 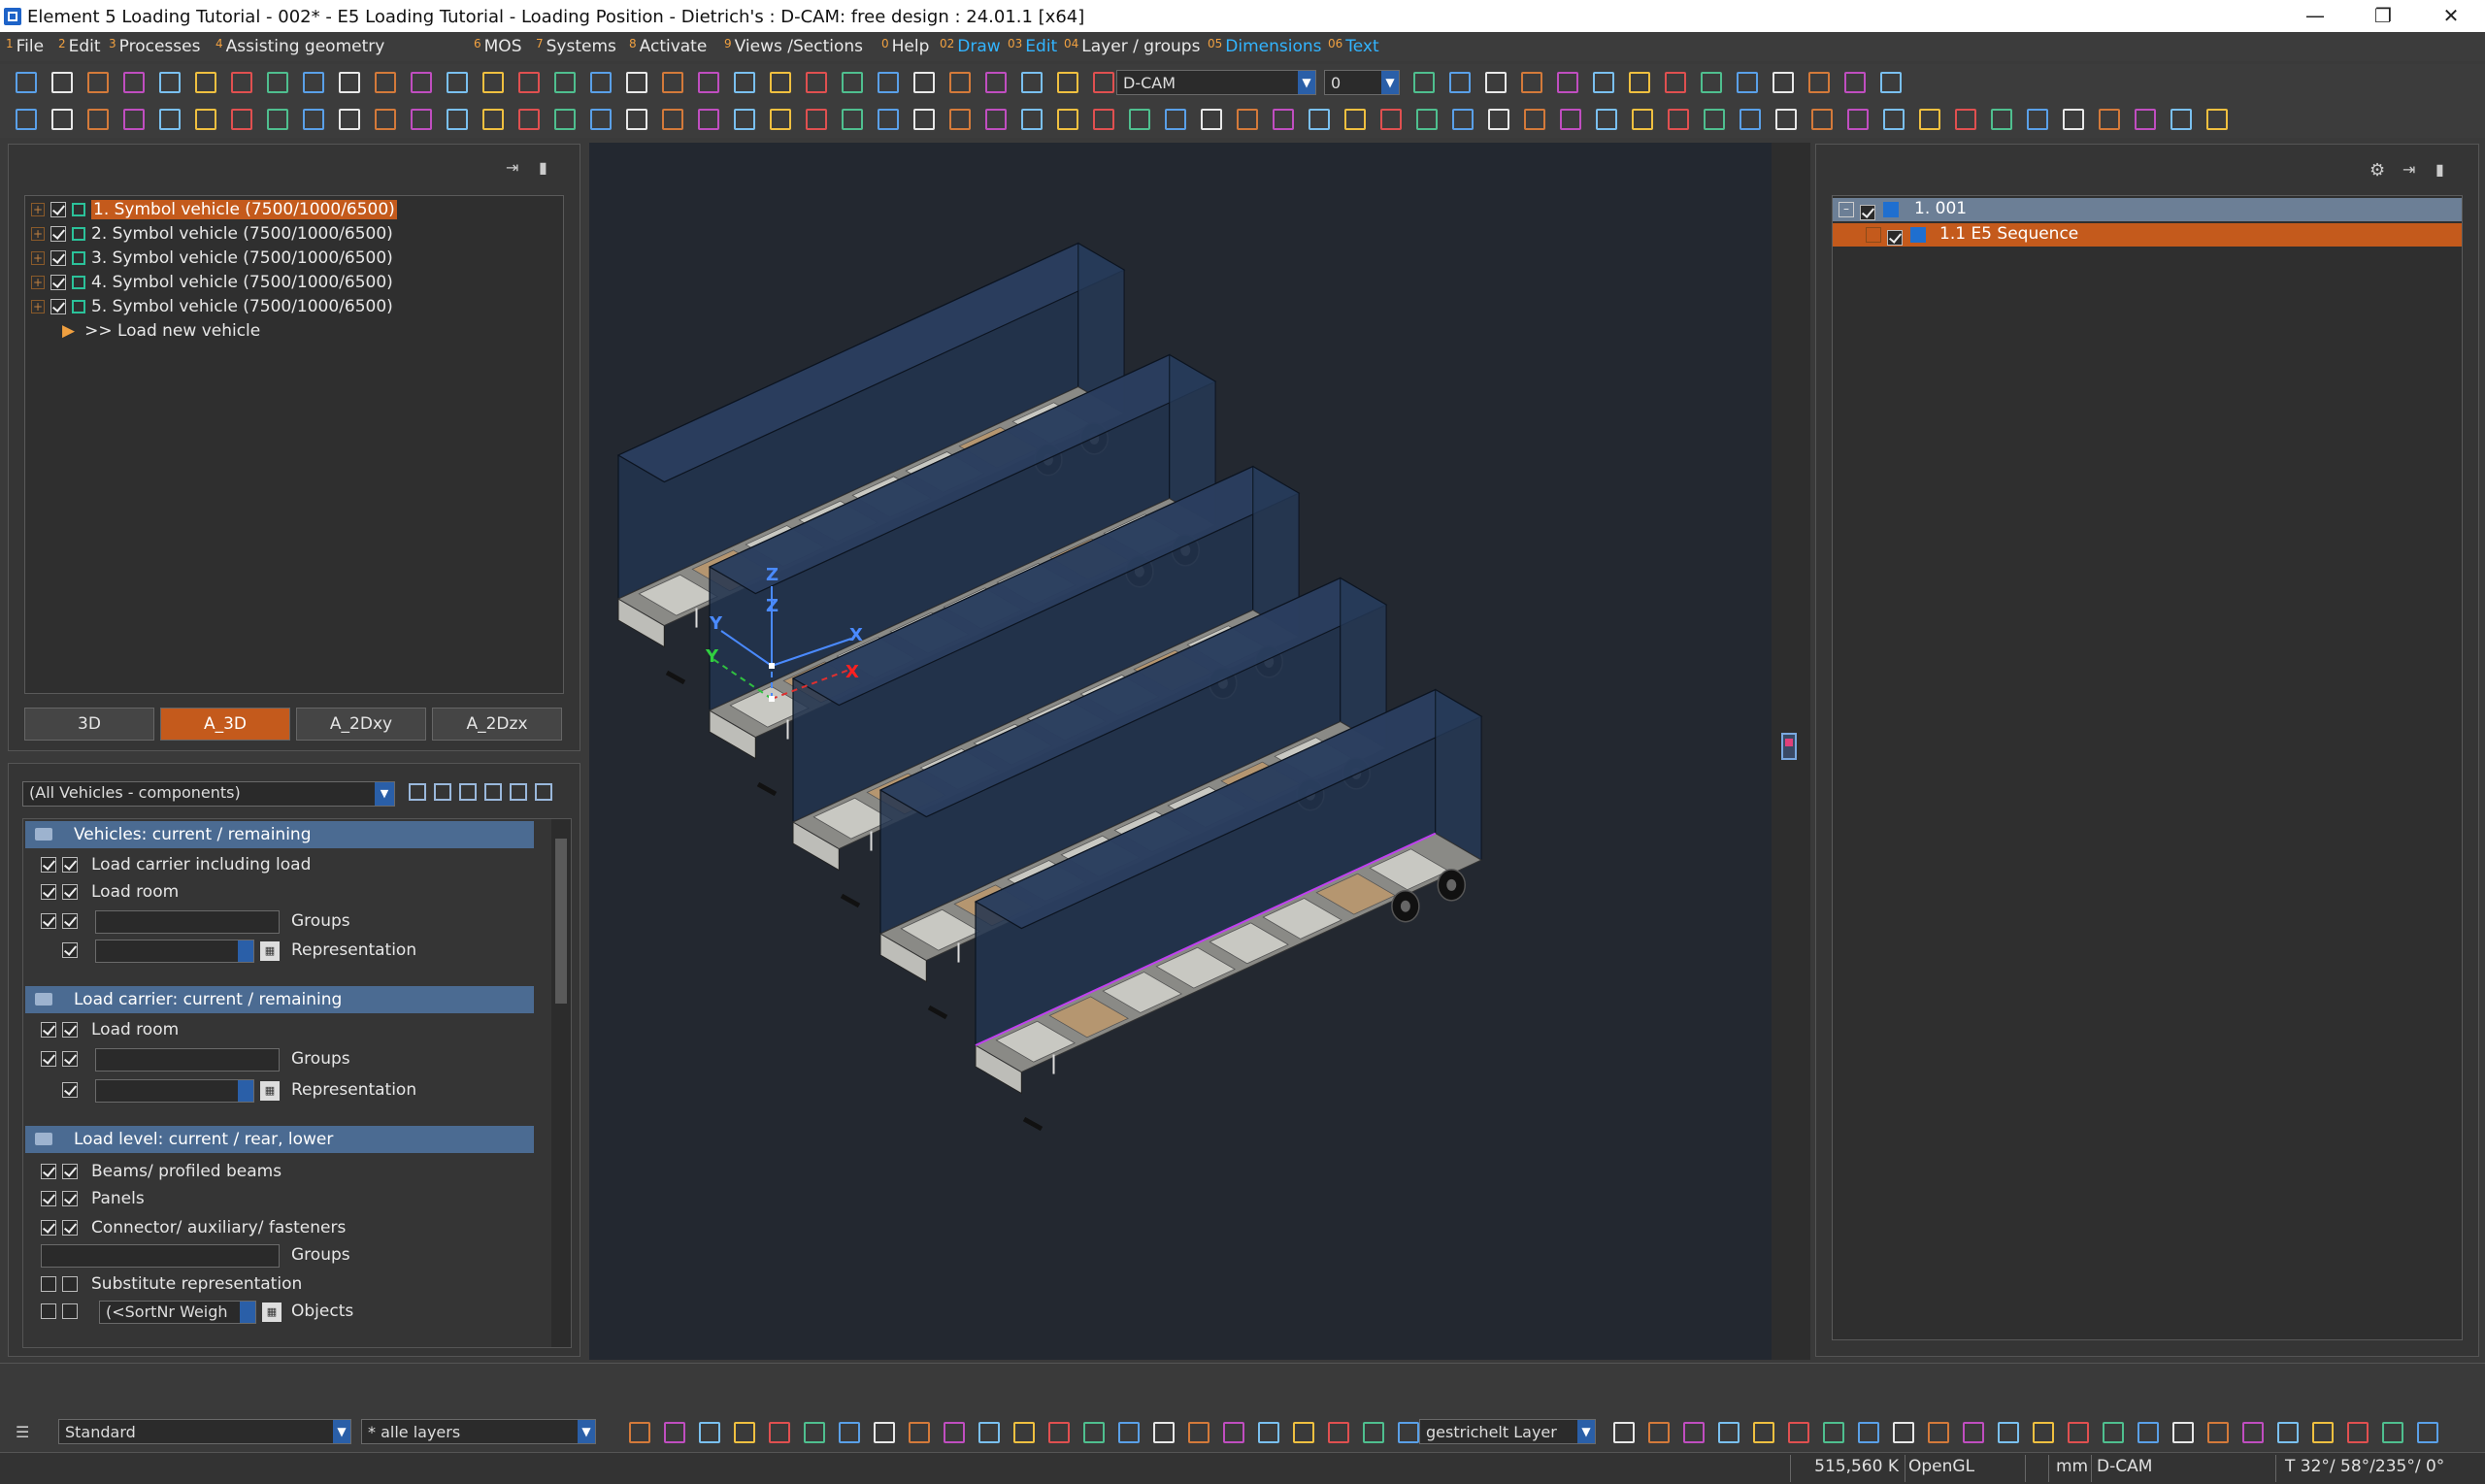 I want to click on tree-item-vehicle-3: +3. Symbol vehicle (7500/1000/6500), so click(x=212, y=258).